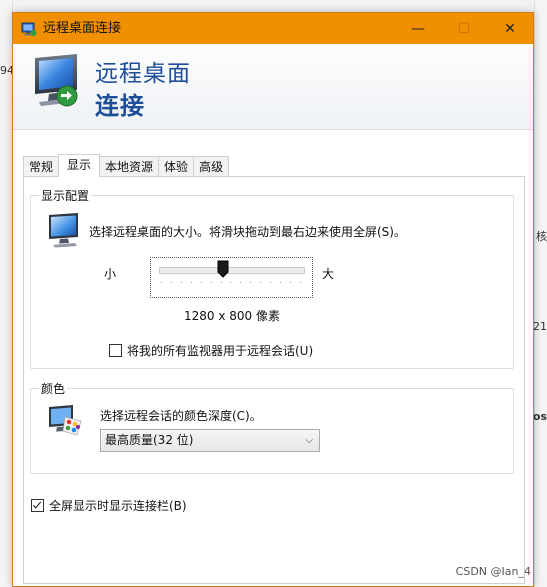 The width and height of the screenshot is (547, 587). Describe the element at coordinates (211, 166) in the screenshot. I see `tab-advanced: 高级` at that location.